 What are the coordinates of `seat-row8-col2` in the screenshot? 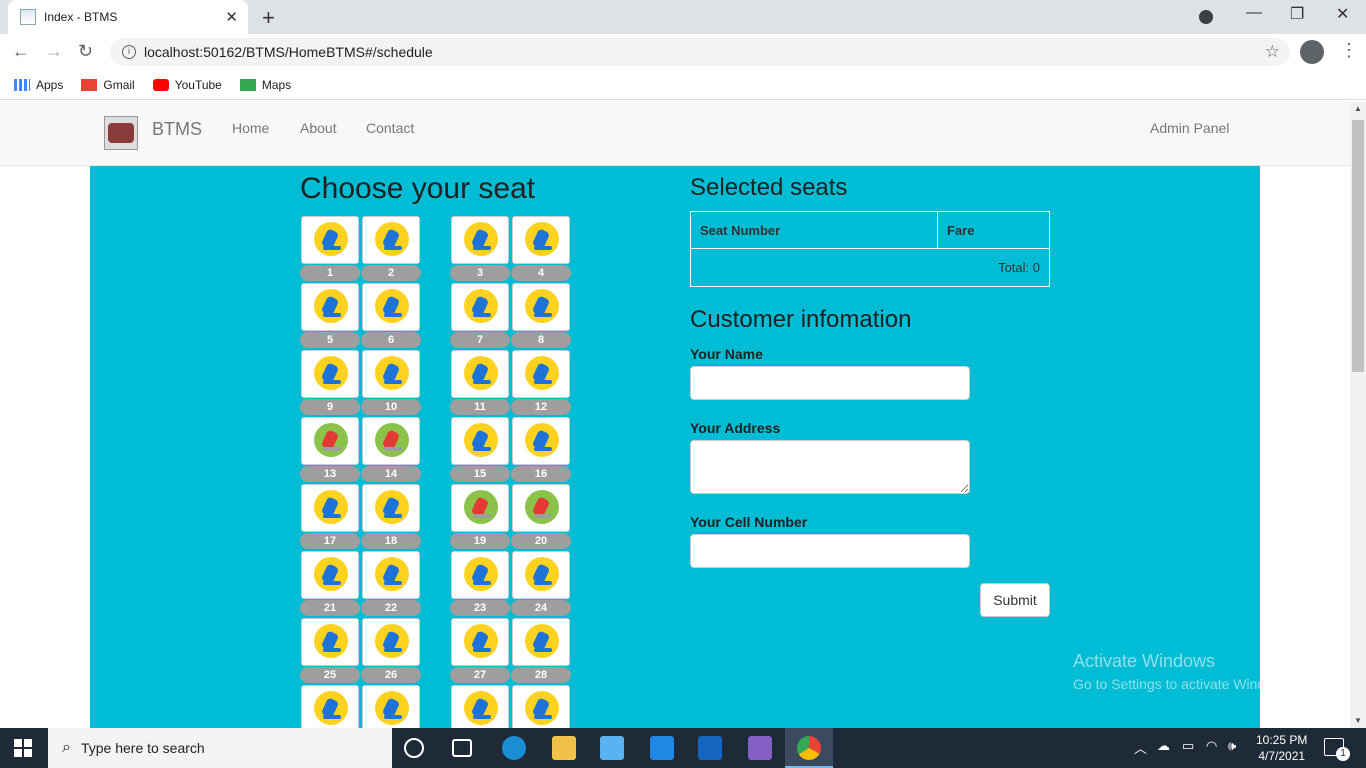 It's located at (391, 706).